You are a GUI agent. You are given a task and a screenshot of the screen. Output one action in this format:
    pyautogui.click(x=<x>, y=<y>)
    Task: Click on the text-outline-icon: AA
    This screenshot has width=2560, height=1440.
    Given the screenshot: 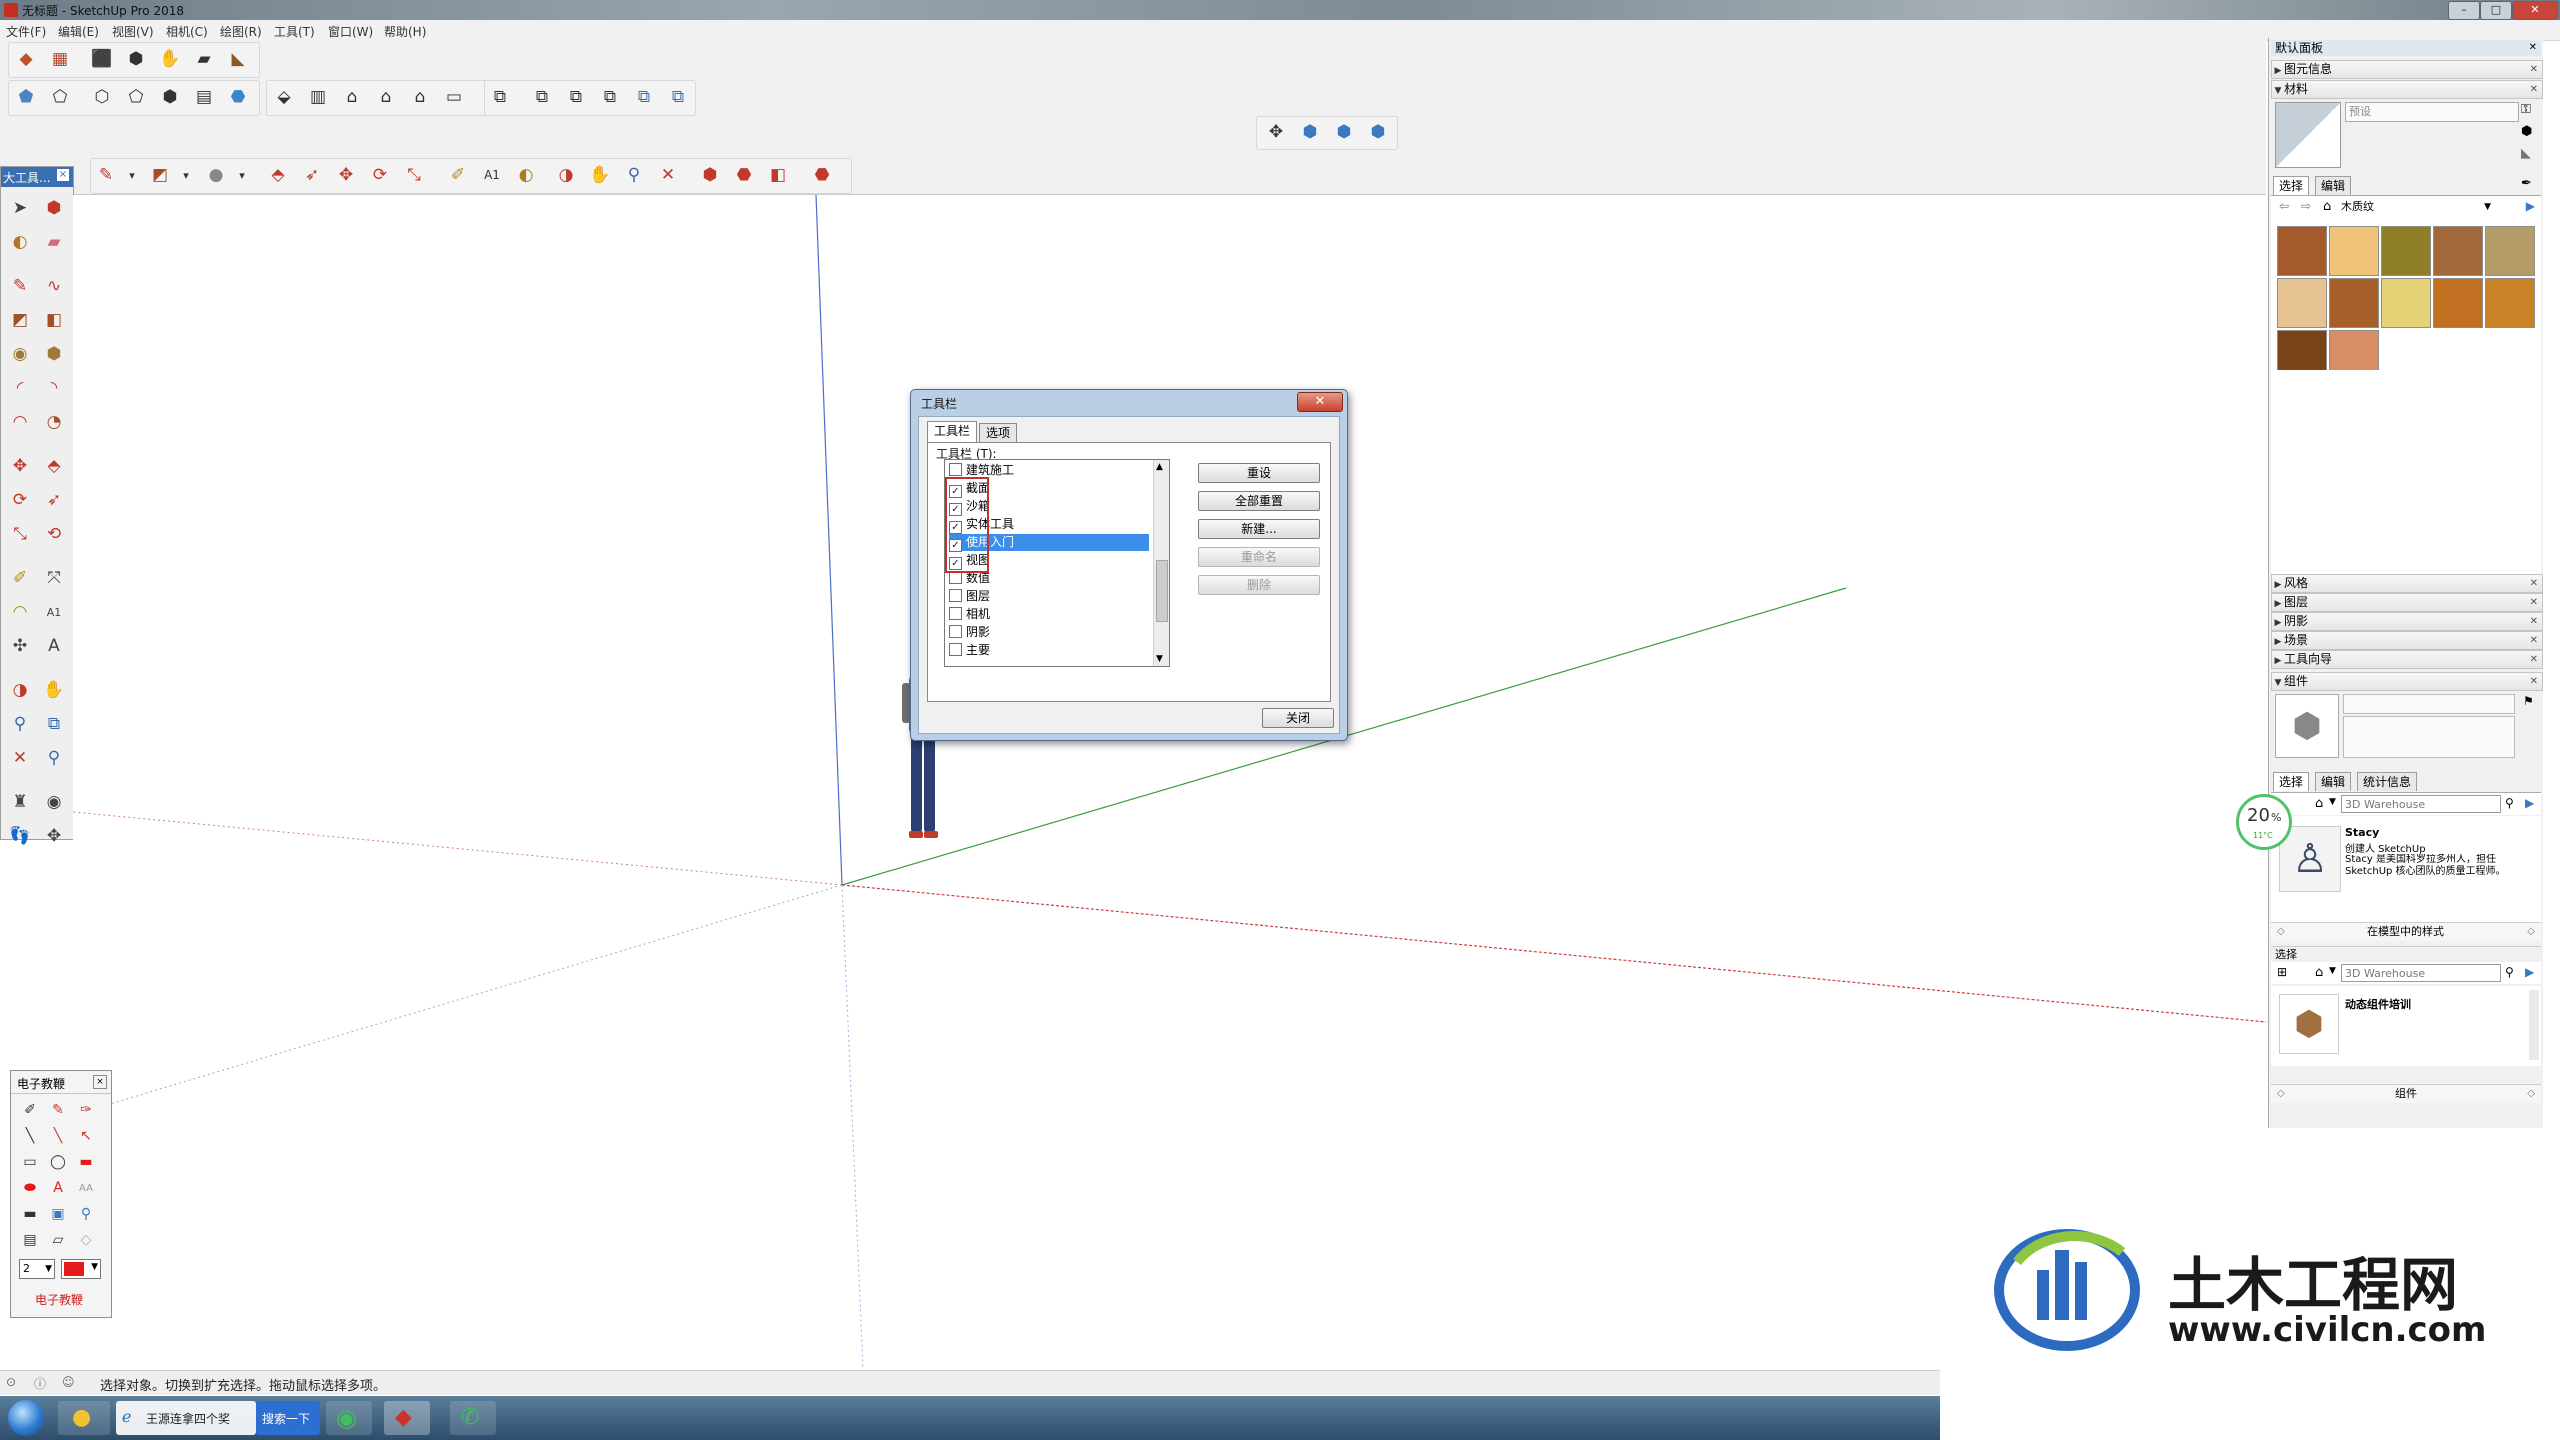 What is the action you would take?
    pyautogui.click(x=86, y=1188)
    